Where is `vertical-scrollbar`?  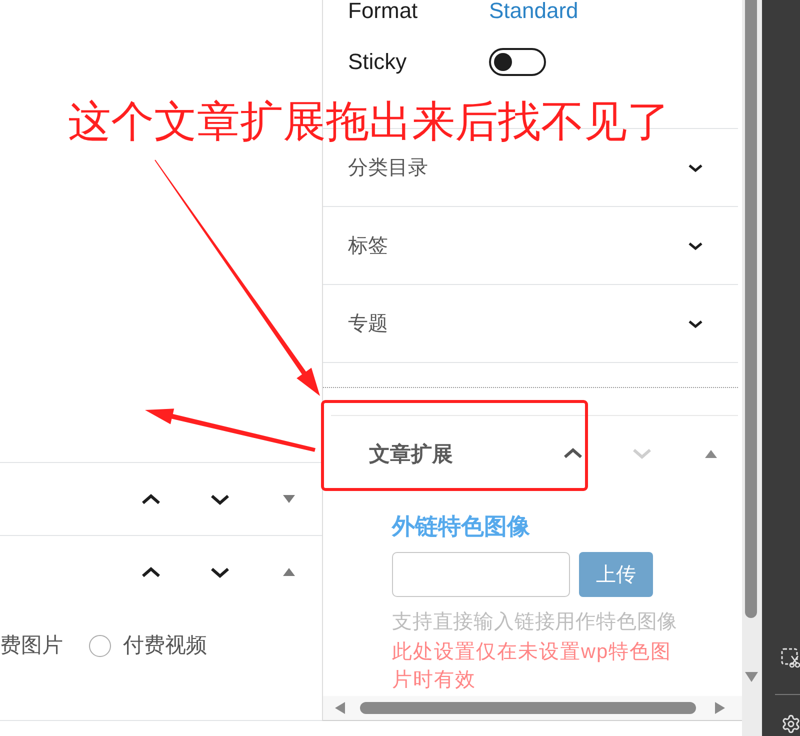
vertical-scrollbar is located at coordinates (752, 368).